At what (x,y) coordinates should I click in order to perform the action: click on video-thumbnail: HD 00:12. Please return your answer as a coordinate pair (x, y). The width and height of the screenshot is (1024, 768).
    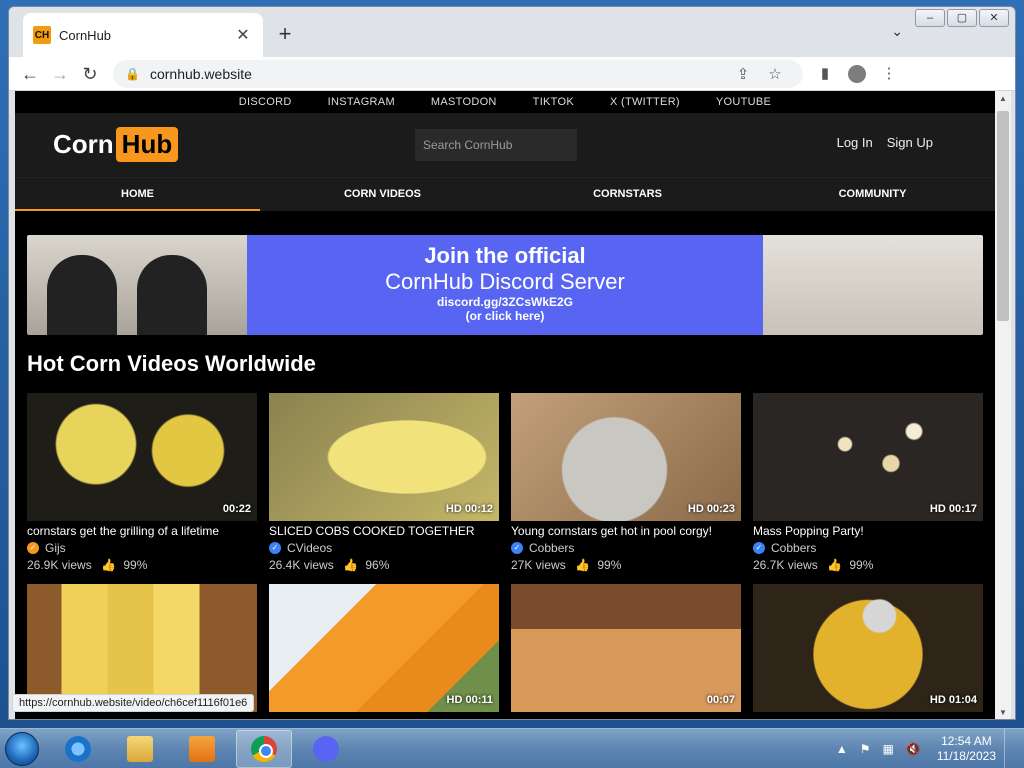
    Looking at the image, I should click on (384, 457).